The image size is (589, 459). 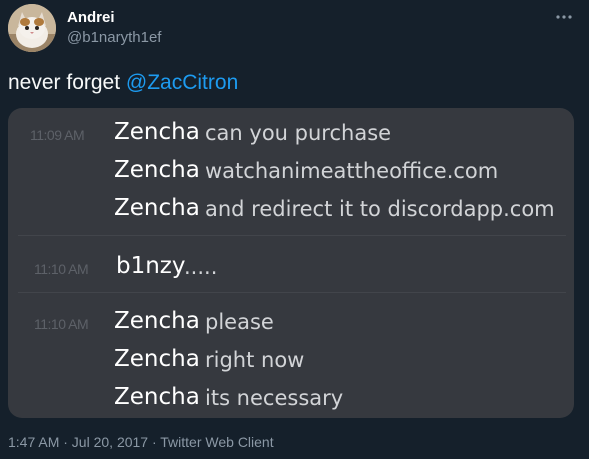 I want to click on message-timestamp: 11:09 AM, so click(x=57, y=135).